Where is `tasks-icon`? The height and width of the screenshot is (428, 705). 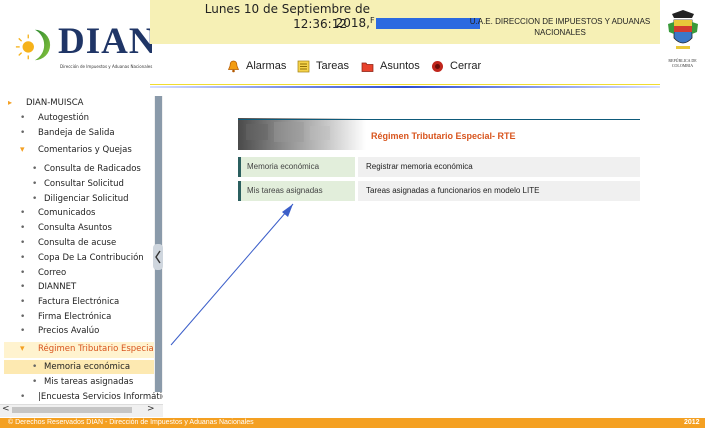 tasks-icon is located at coordinates (303, 66).